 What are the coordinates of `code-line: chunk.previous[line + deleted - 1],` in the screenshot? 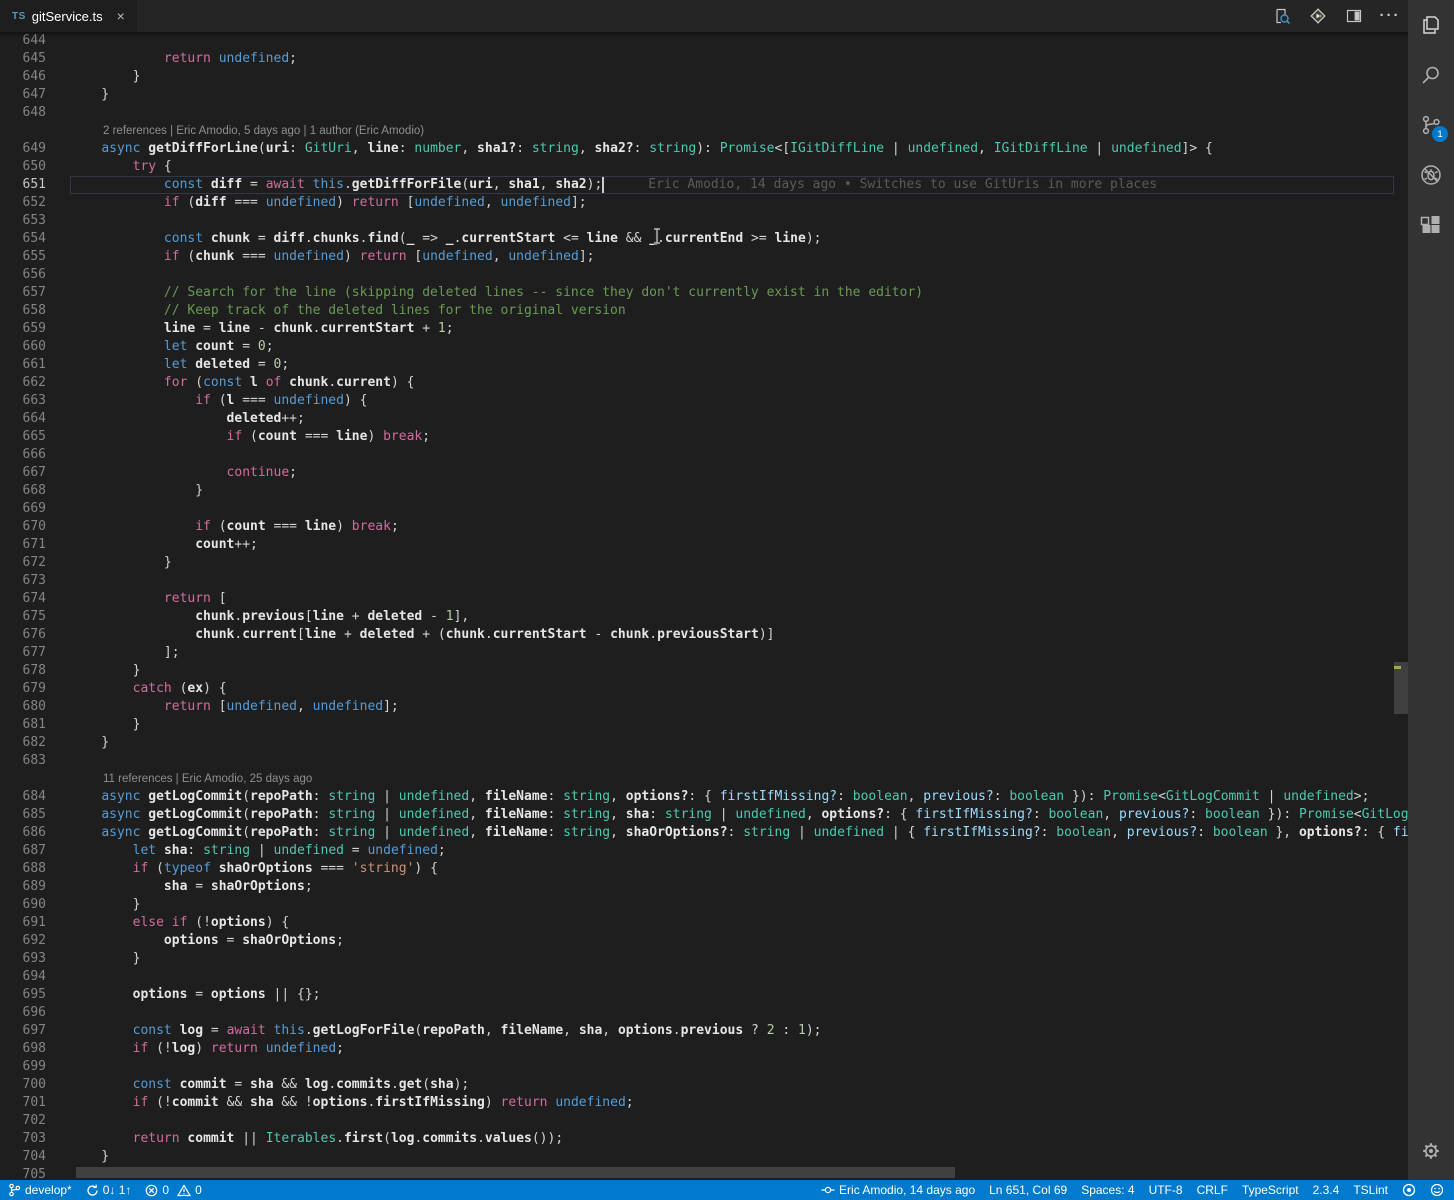 It's located at (727, 617).